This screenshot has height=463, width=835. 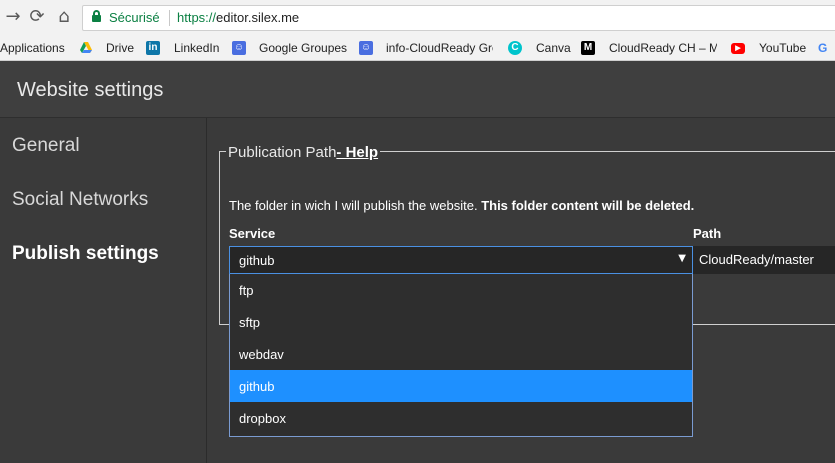 I want to click on bookmark-label: Google Groupes, so click(x=303, y=48).